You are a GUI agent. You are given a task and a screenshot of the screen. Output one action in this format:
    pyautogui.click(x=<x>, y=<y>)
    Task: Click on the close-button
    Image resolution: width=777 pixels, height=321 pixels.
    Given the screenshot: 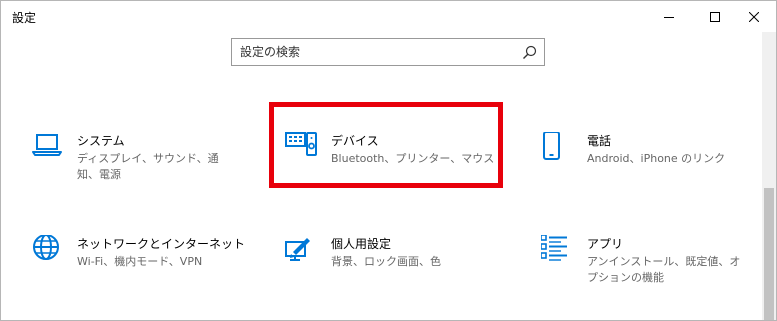 What is the action you would take?
    pyautogui.click(x=753, y=16)
    